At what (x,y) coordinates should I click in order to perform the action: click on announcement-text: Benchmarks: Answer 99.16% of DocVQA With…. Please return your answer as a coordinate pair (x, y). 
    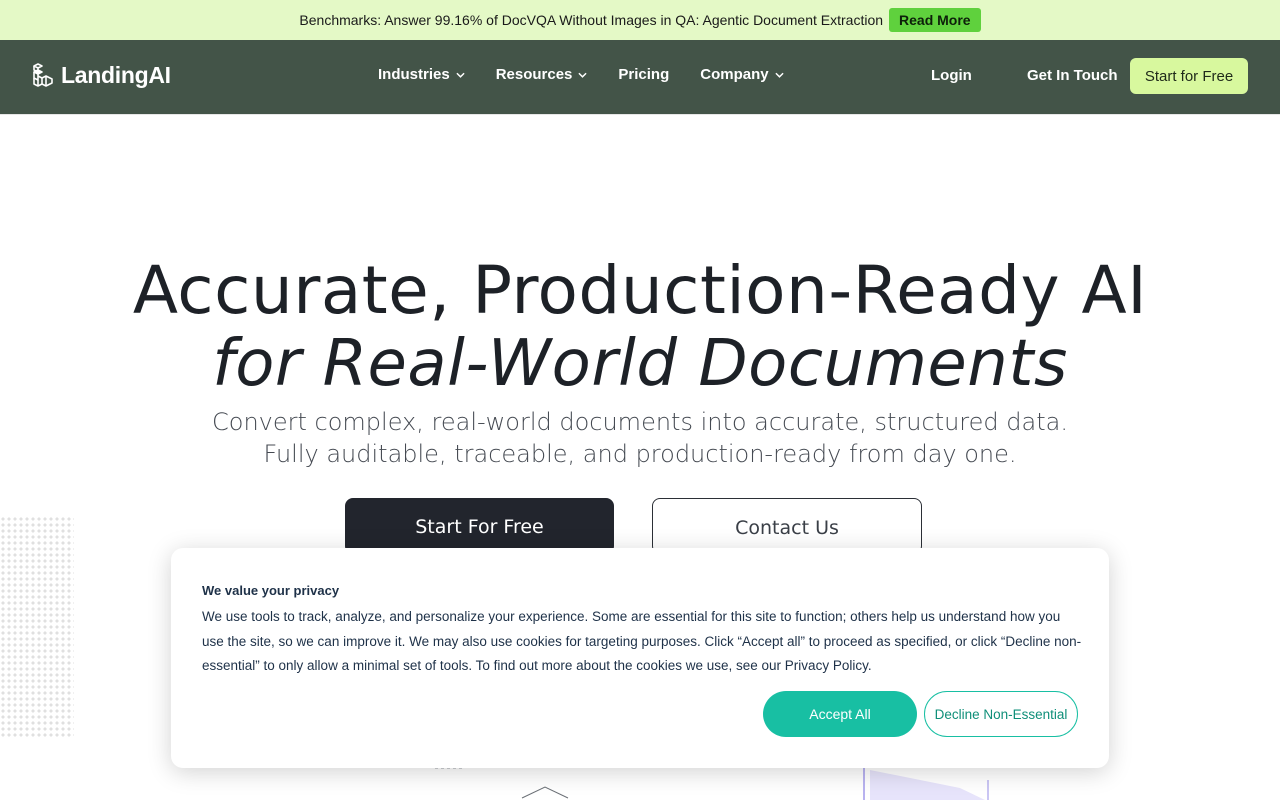
    Looking at the image, I should click on (591, 20).